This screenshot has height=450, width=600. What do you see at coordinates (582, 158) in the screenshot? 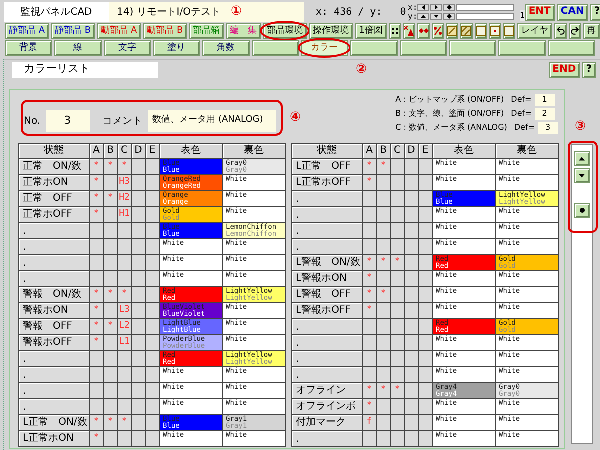
I see `scroll-up-button` at bounding box center [582, 158].